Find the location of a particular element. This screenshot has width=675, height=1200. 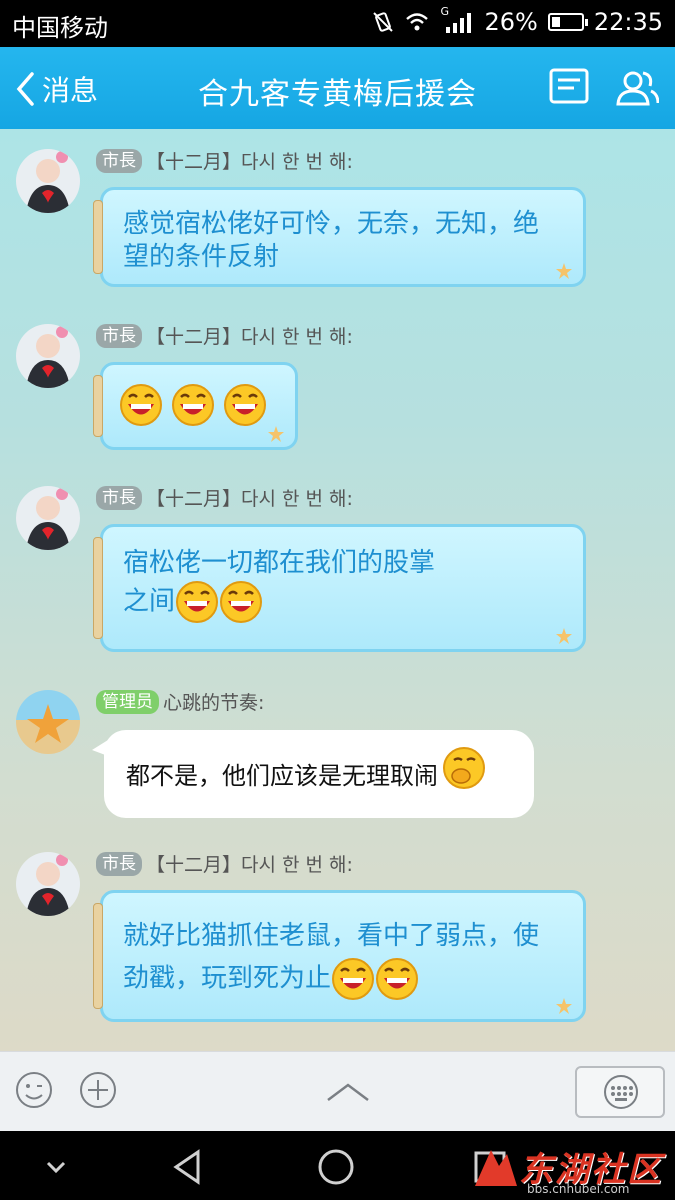

signal-icon: G is located at coordinates (457, 19).